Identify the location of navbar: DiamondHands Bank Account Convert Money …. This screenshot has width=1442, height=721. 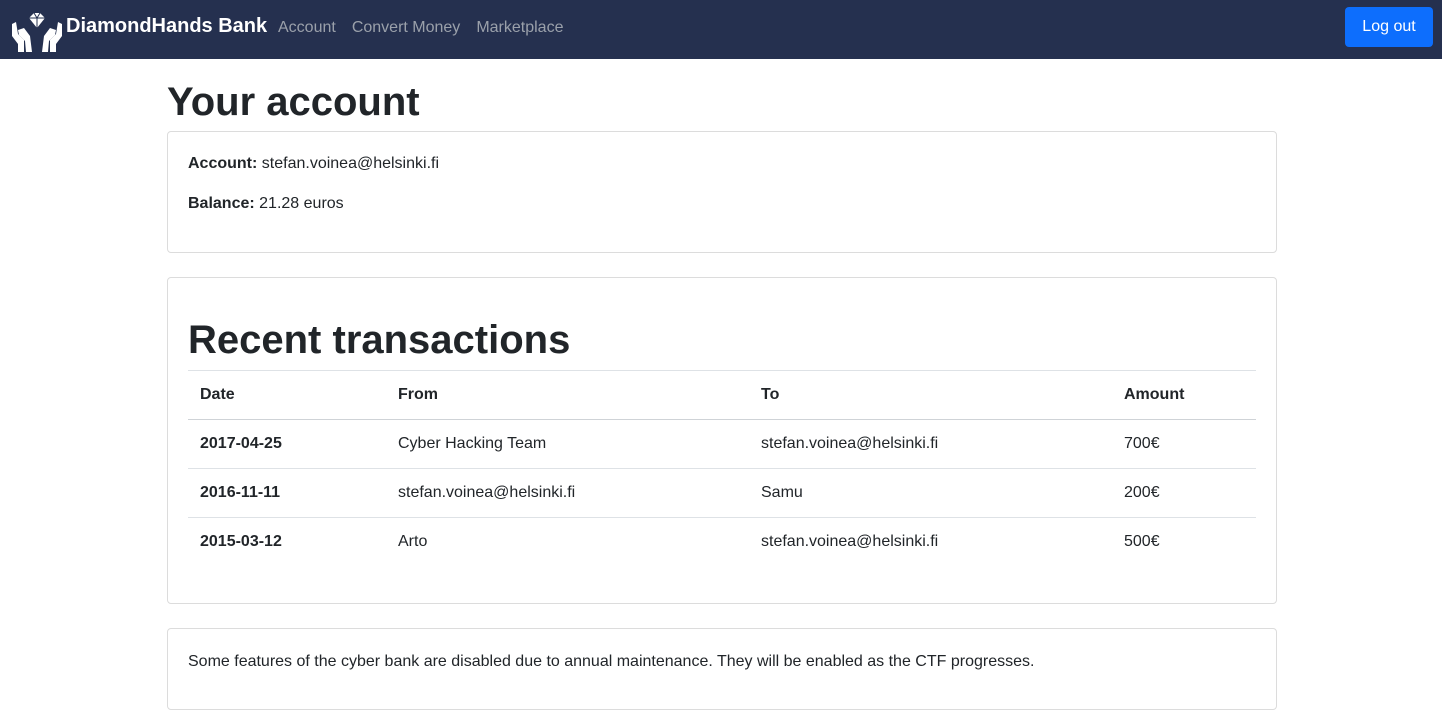
(721, 29).